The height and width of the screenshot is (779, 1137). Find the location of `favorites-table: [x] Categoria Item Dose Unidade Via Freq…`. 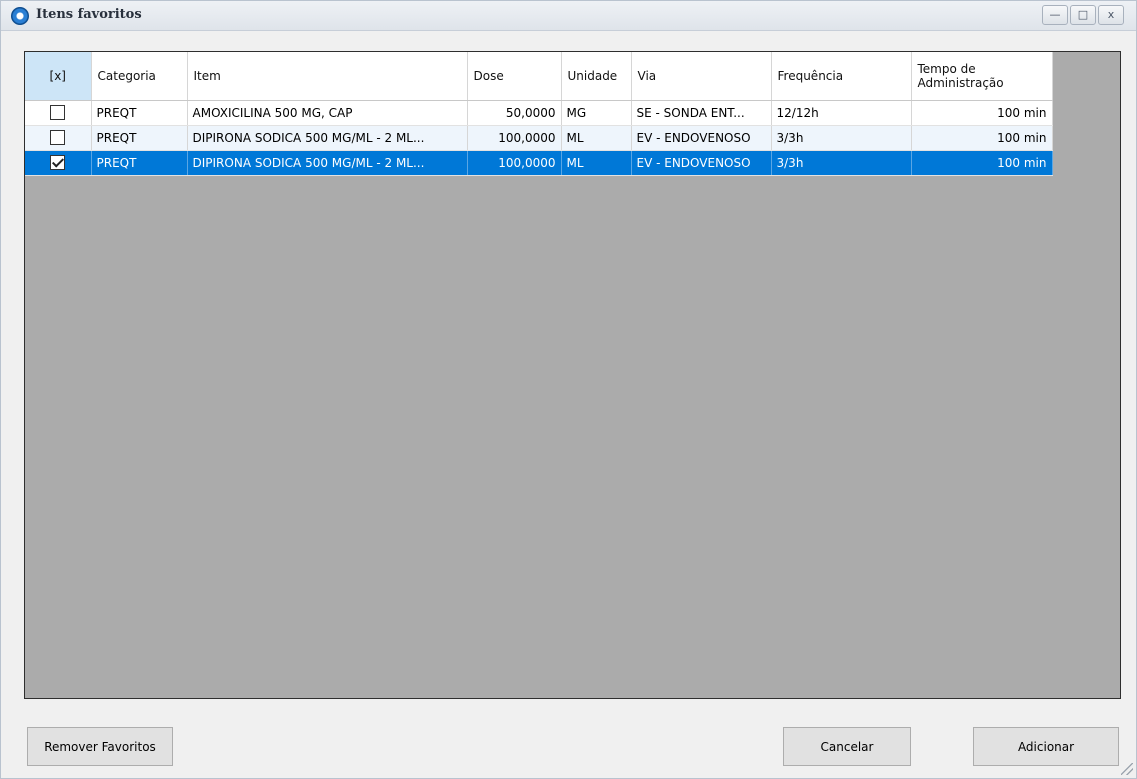

favorites-table: [x] Categoria Item Dose Unidade Via Freq… is located at coordinates (539, 114).